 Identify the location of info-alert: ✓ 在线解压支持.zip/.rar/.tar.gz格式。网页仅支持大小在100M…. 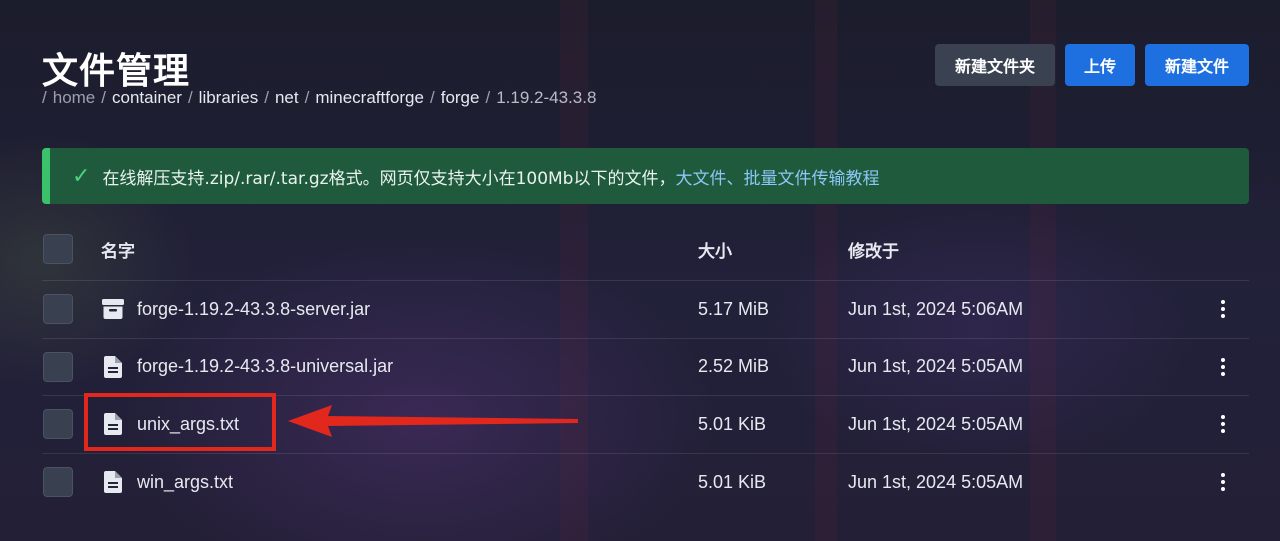
(645, 176).